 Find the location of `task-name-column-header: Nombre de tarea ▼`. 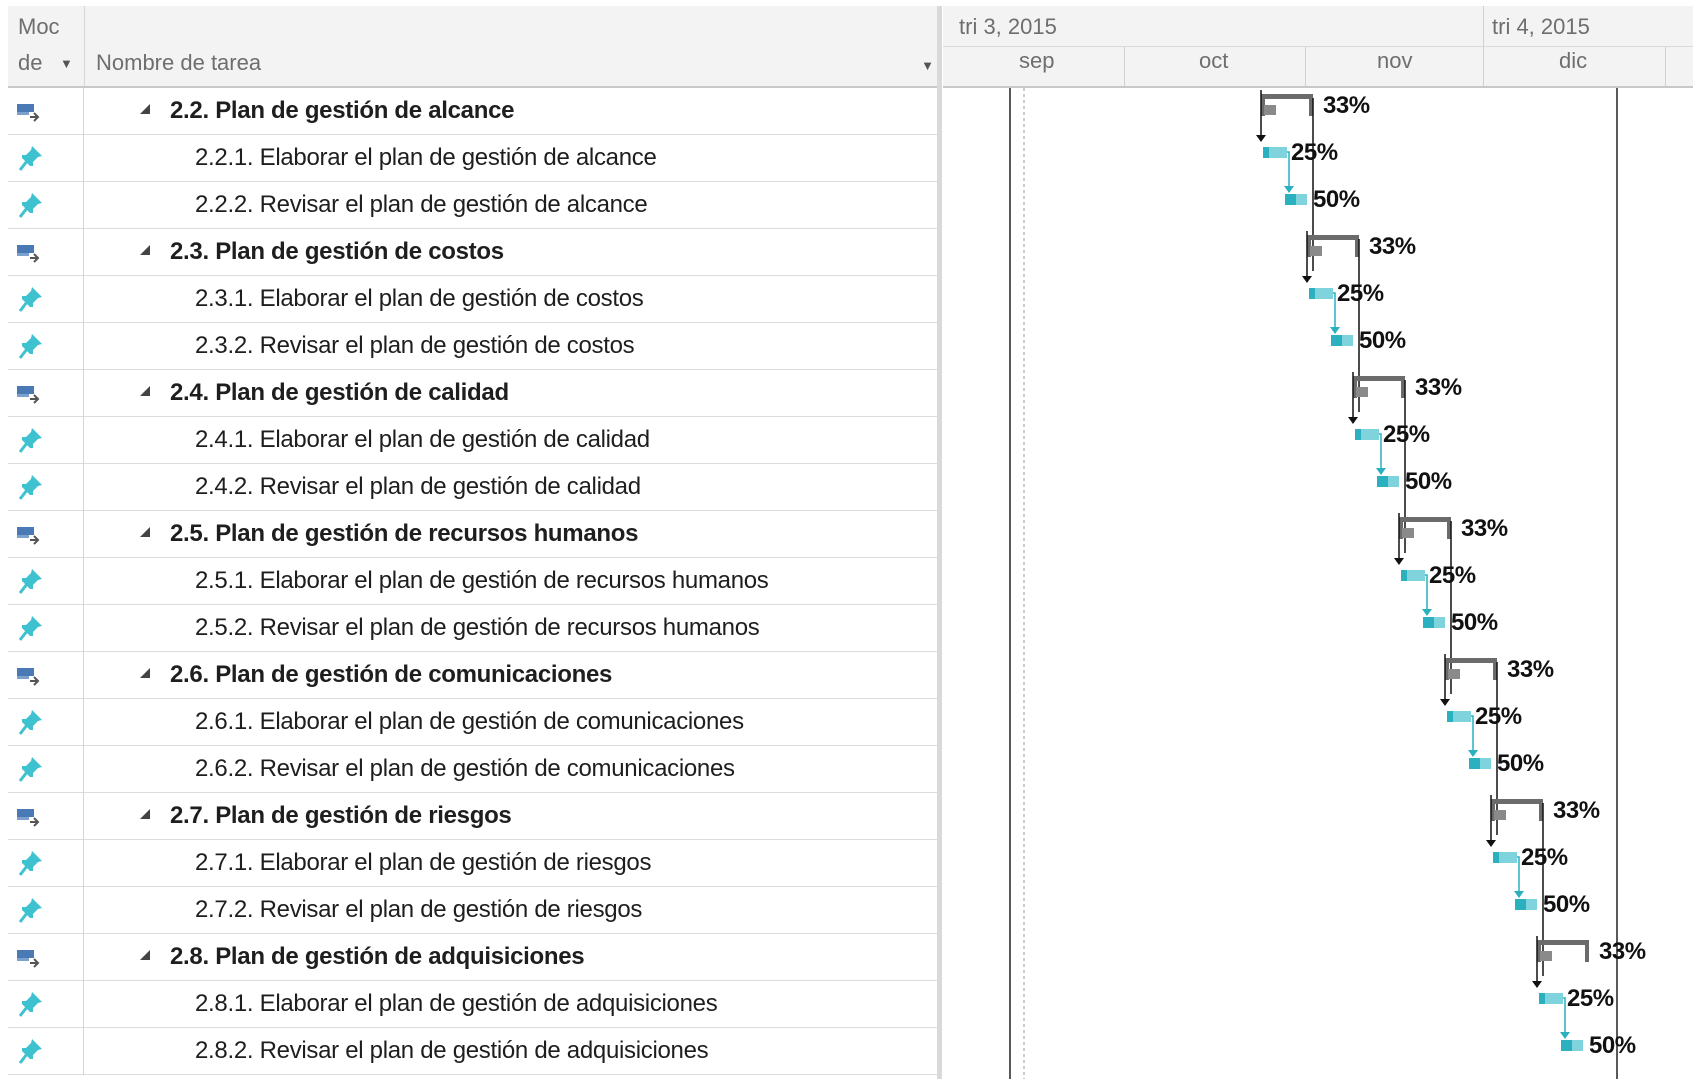

task-name-column-header: Nombre de tarea ▼ is located at coordinates (513, 46).